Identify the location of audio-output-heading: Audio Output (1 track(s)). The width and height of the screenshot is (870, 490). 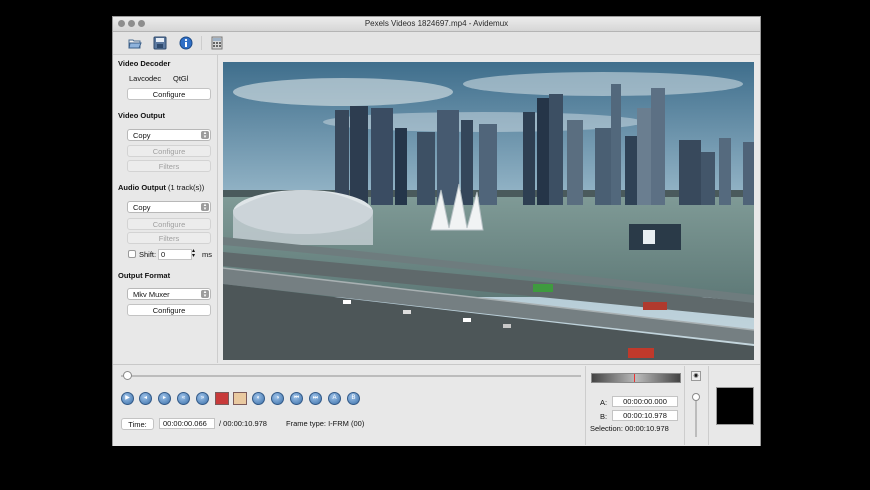
(161, 187).